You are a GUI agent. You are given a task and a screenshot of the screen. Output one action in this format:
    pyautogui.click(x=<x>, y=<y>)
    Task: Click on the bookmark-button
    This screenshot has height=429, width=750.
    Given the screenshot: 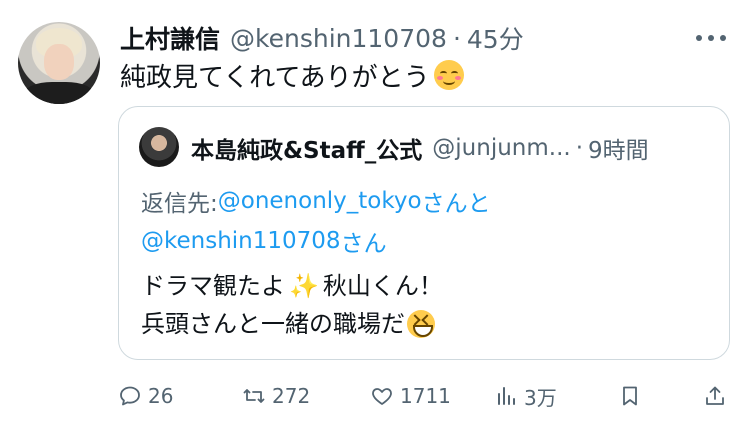 What is the action you would take?
    pyautogui.click(x=633, y=396)
    